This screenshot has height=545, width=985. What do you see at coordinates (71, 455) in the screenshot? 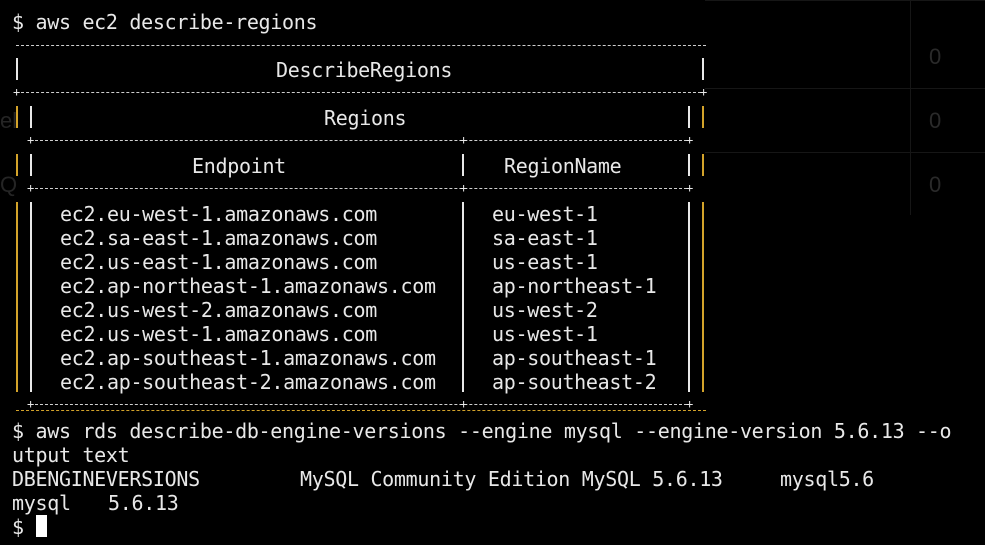
I see `command-line-wrap: utput text` at bounding box center [71, 455].